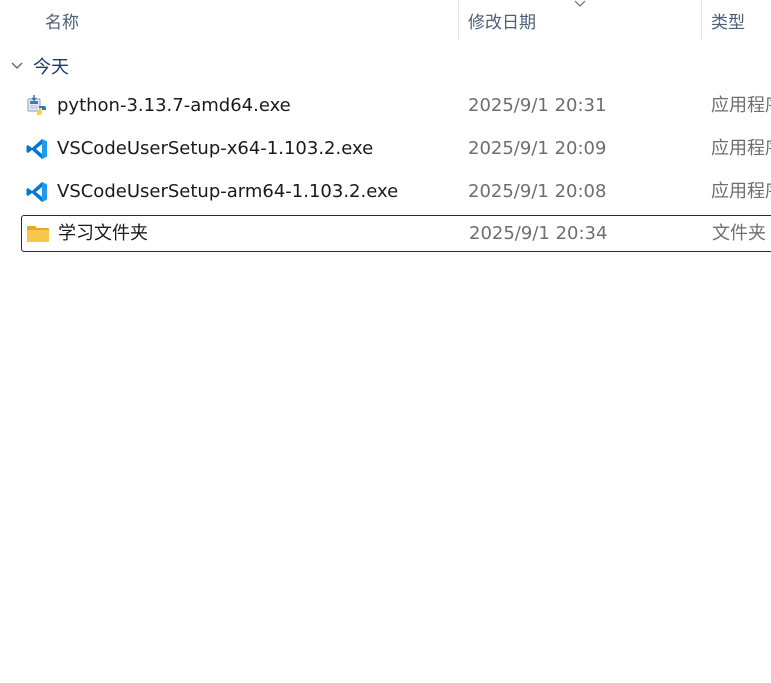  I want to click on file-type: 文件夹, so click(739, 233).